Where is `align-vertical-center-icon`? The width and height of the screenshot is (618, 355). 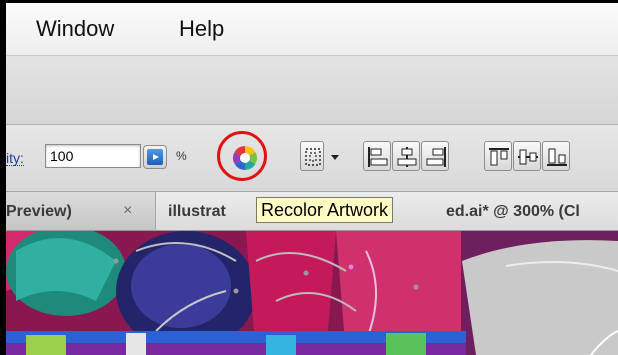
align-vertical-center-icon is located at coordinates (528, 157).